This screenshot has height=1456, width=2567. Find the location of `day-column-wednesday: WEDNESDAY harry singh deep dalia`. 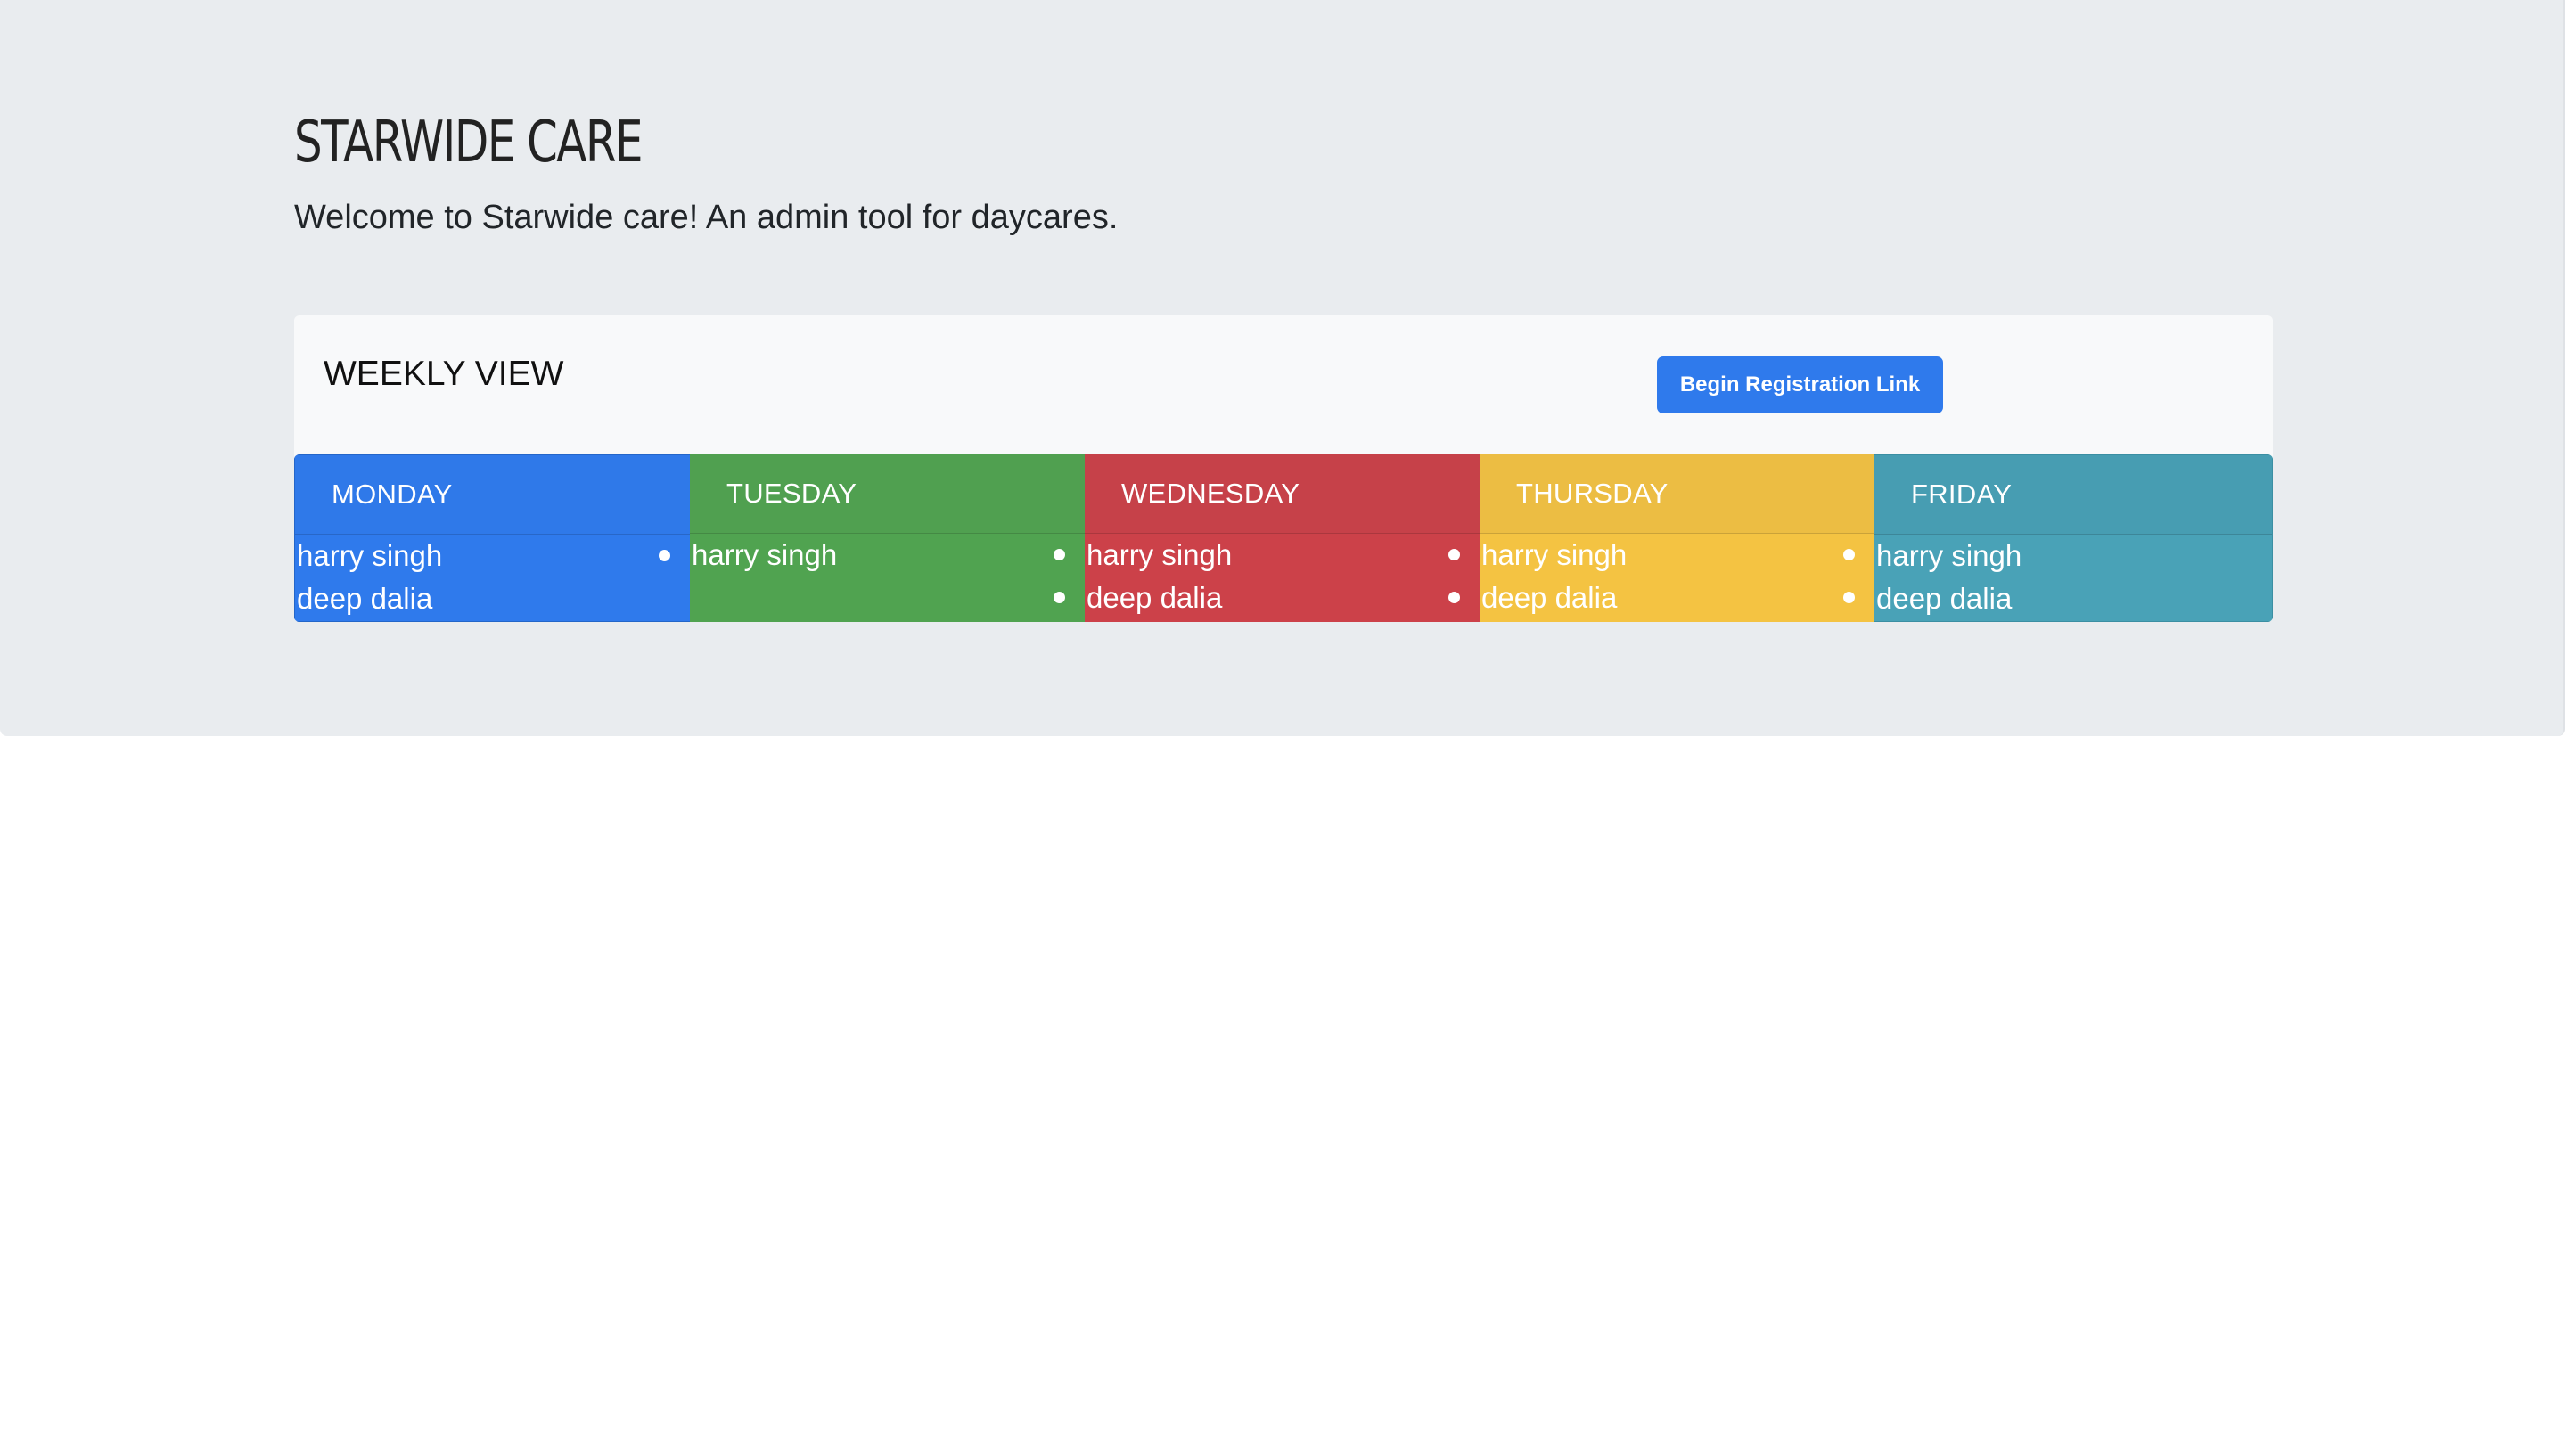

day-column-wednesday: WEDNESDAY harry singh deep dalia is located at coordinates (1283, 538).